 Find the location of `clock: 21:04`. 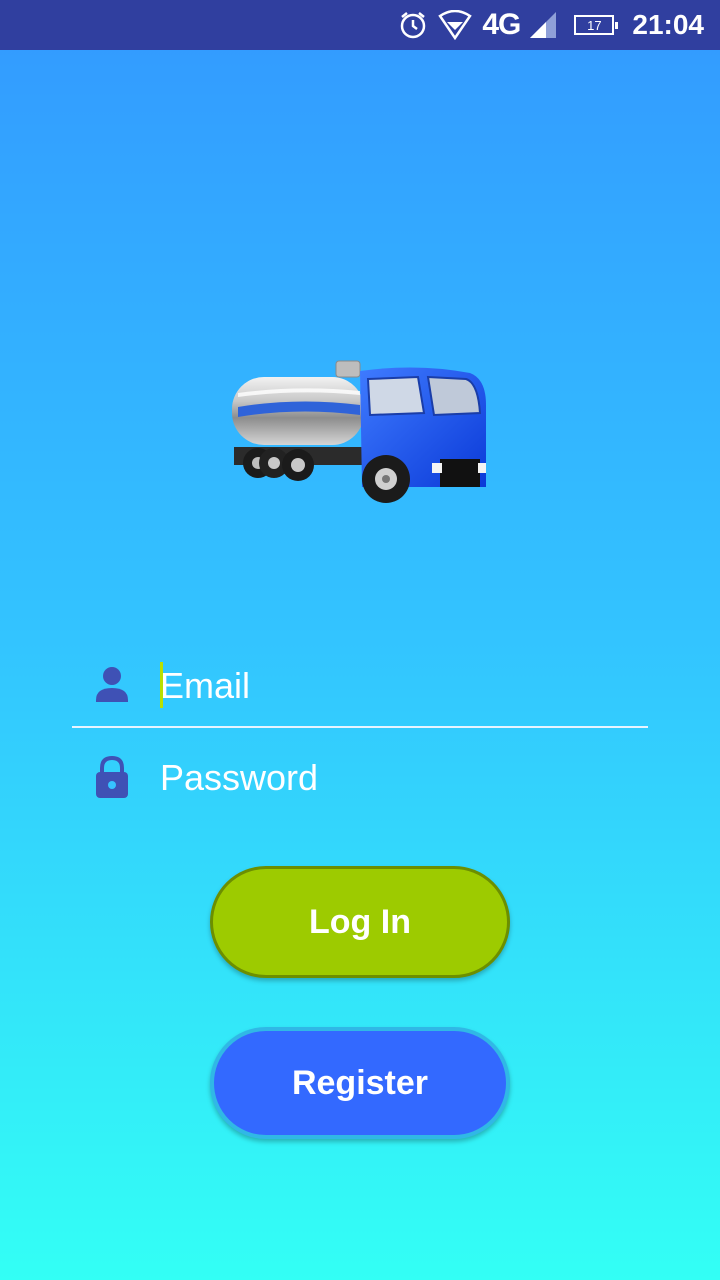

clock: 21:04 is located at coordinates (668, 24).